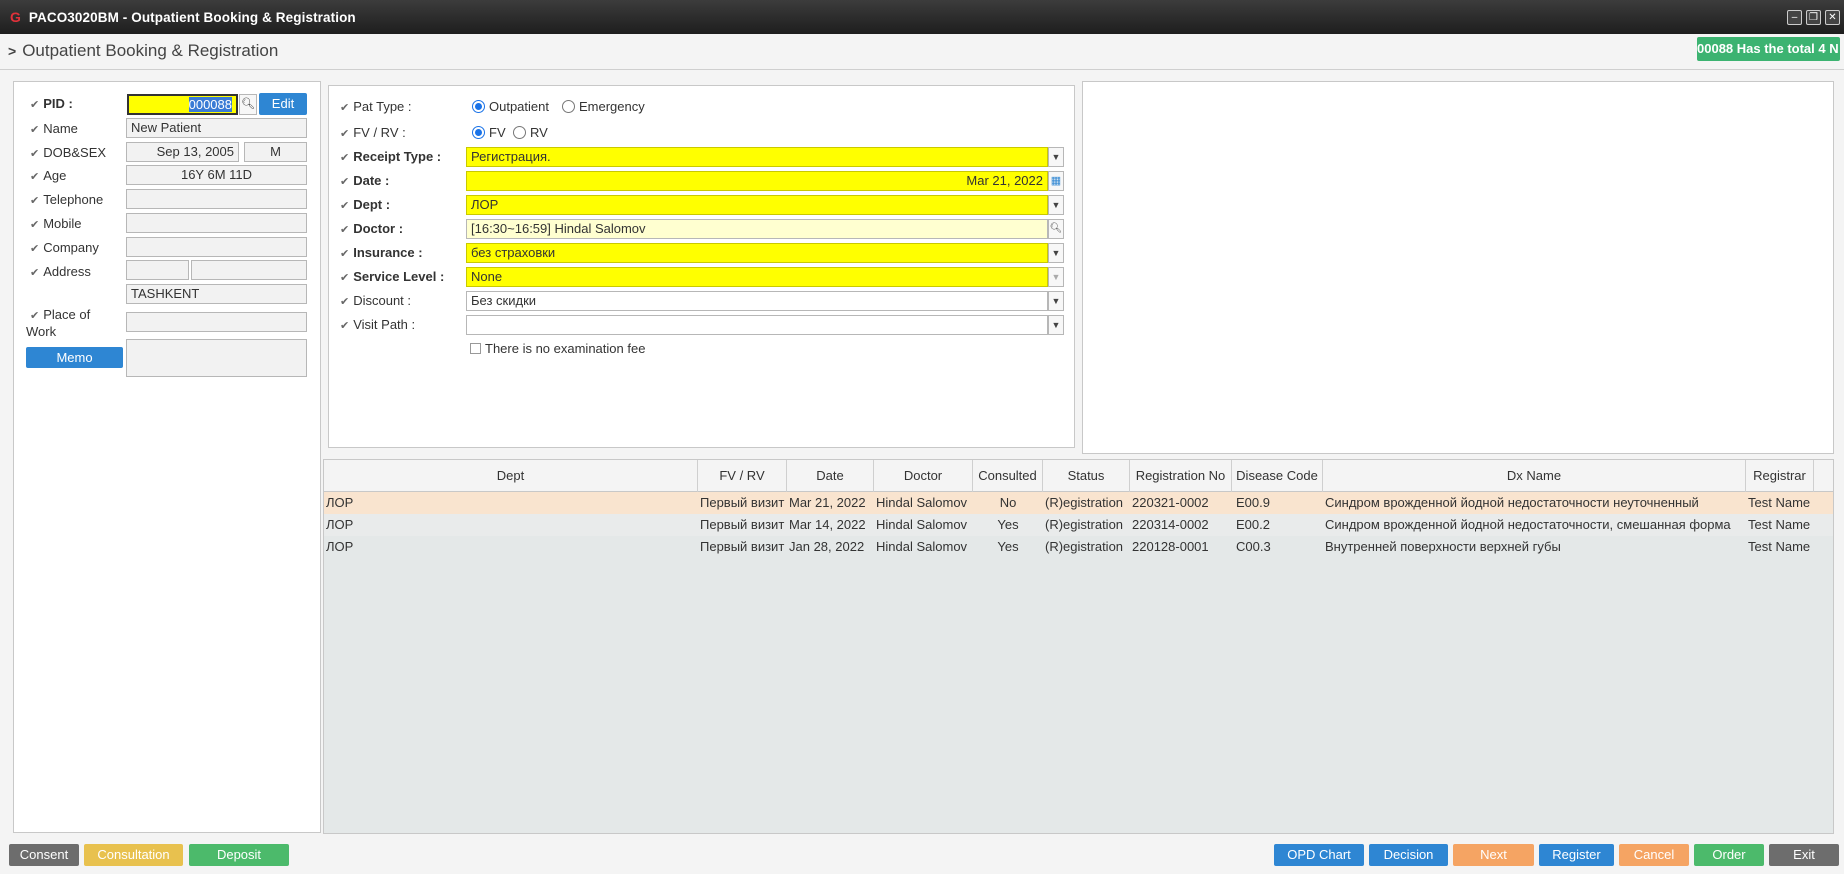 The height and width of the screenshot is (874, 1844). I want to click on page-title: > Outpatient Booking & Registration, so click(143, 51).